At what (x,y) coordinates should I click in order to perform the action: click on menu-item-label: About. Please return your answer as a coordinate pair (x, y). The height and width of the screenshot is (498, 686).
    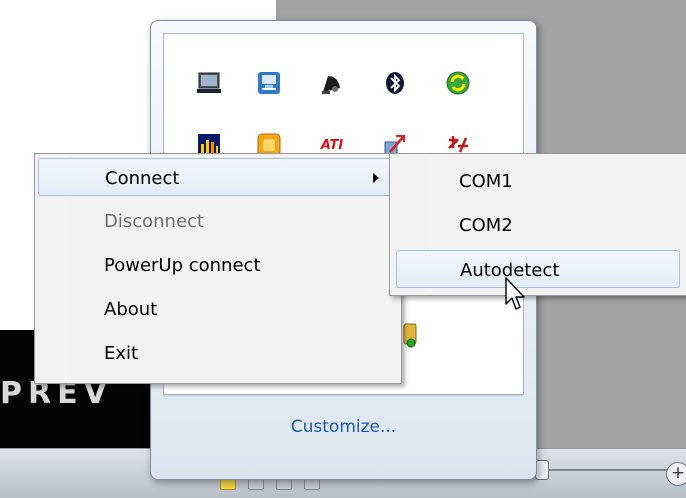
    Looking at the image, I should click on (131, 309).